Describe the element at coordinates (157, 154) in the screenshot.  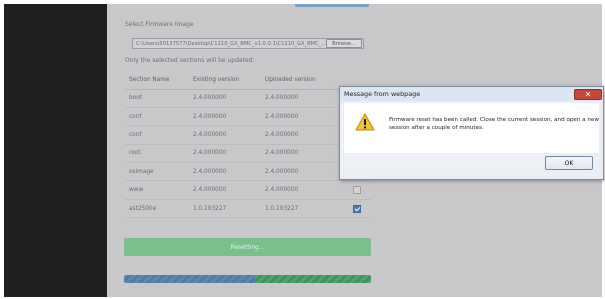
I see `section-name-cell: root` at that location.